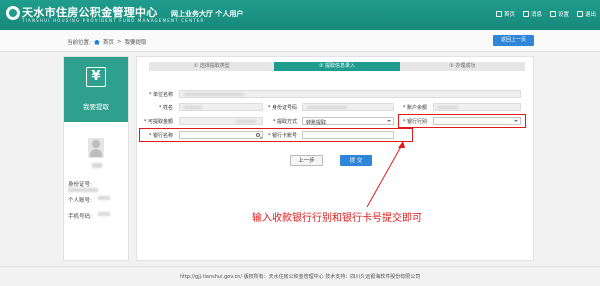  I want to click on breadcrumb-current: 我要提取, so click(135, 43).